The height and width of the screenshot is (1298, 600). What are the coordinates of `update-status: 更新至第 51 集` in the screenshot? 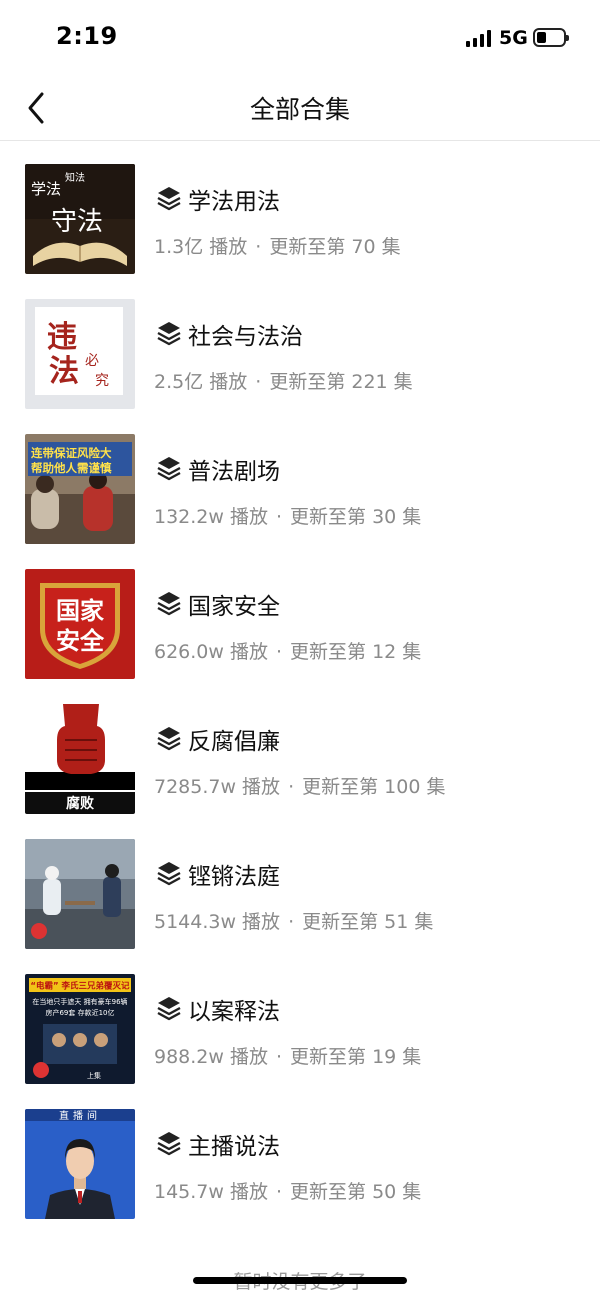 It's located at (368, 922).